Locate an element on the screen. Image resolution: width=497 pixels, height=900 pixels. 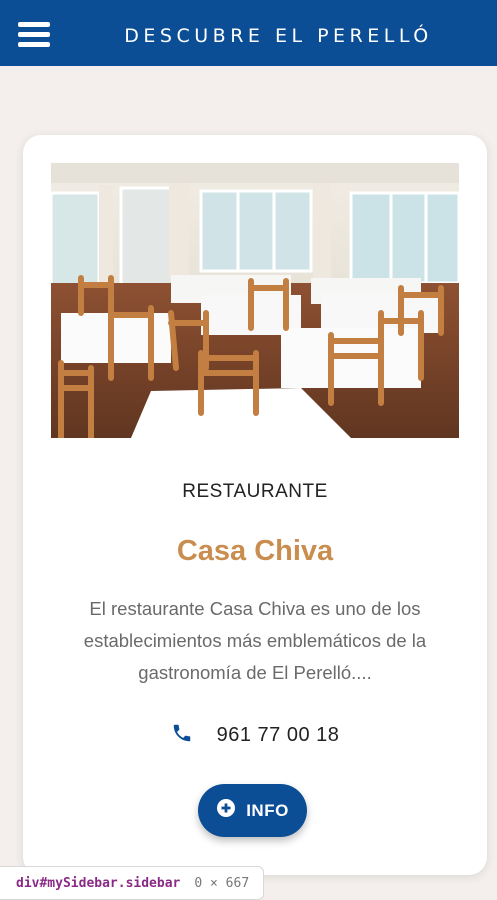
phone-number: 961 77 00 18 is located at coordinates (278, 735).